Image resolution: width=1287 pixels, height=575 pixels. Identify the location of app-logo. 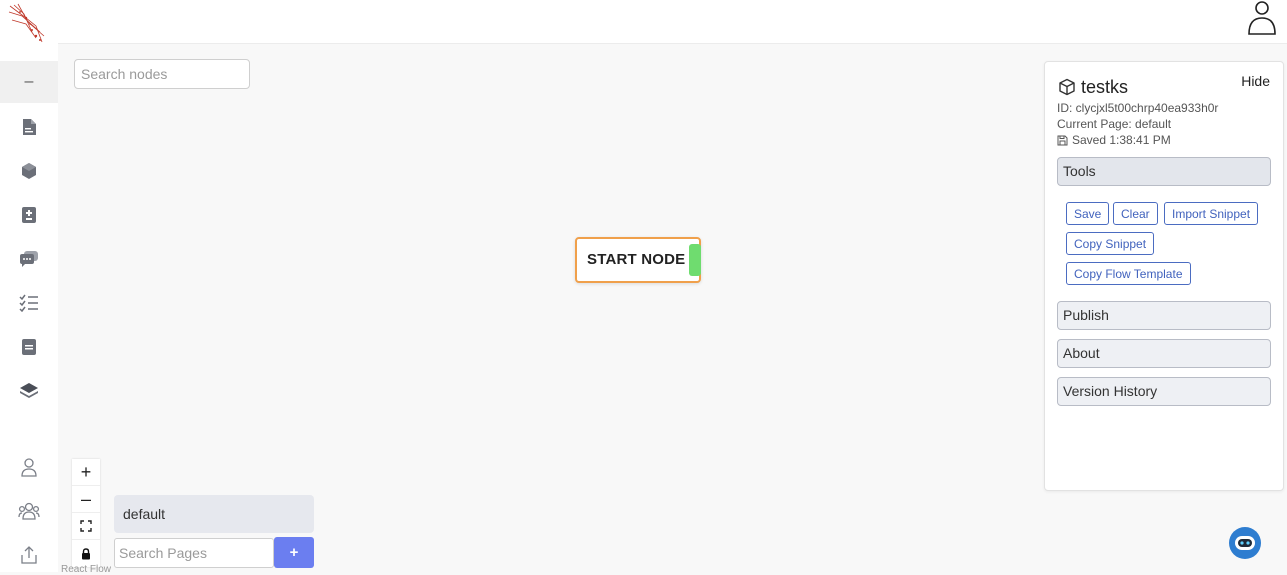
(27, 24).